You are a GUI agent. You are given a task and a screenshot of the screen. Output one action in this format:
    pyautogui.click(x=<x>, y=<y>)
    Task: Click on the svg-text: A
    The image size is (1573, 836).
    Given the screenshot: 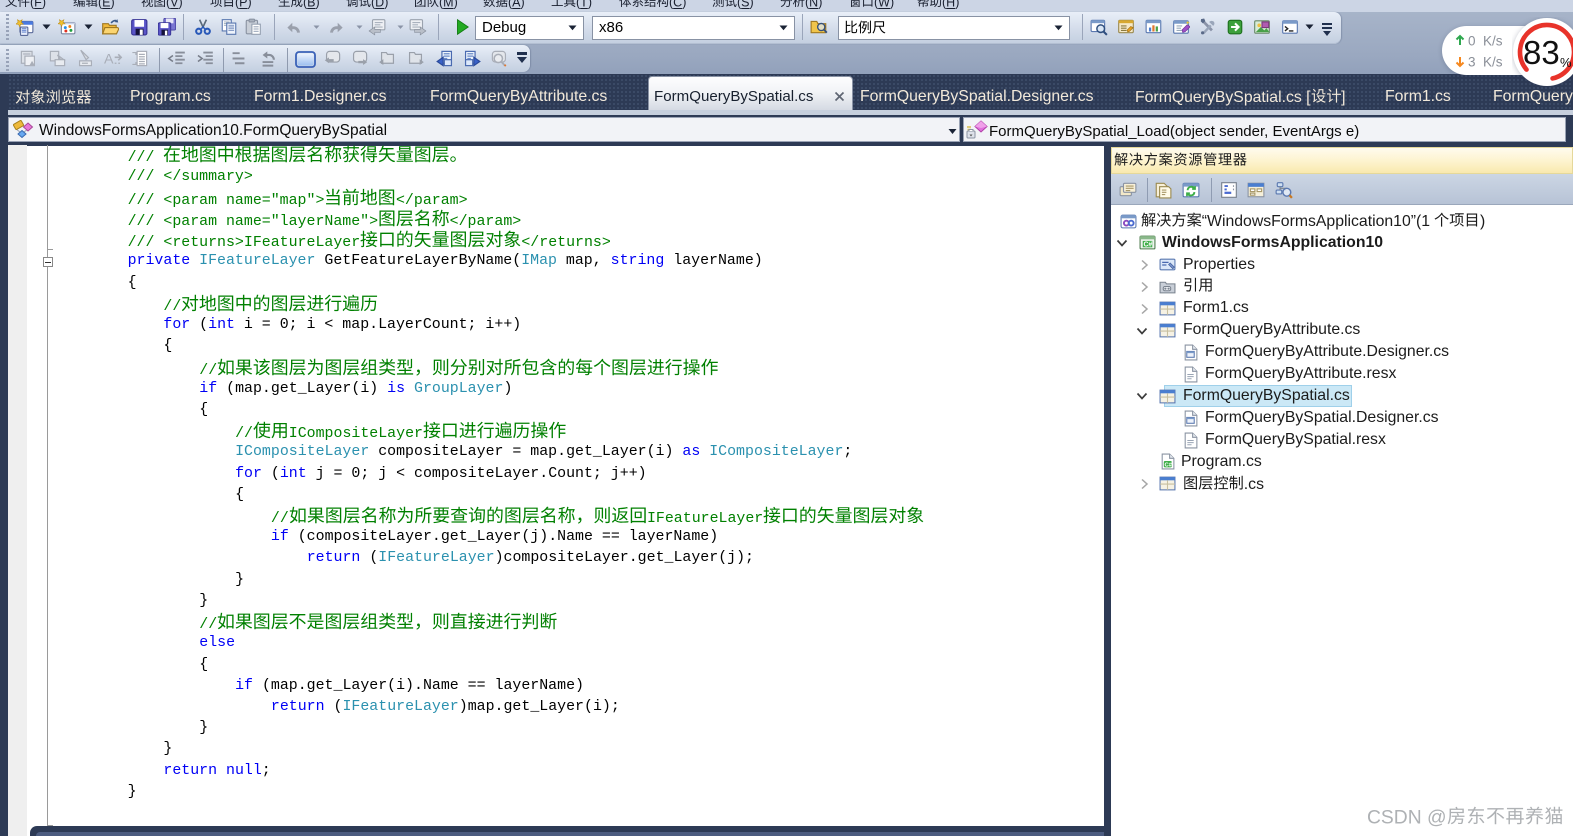 What is the action you would take?
    pyautogui.click(x=109, y=59)
    